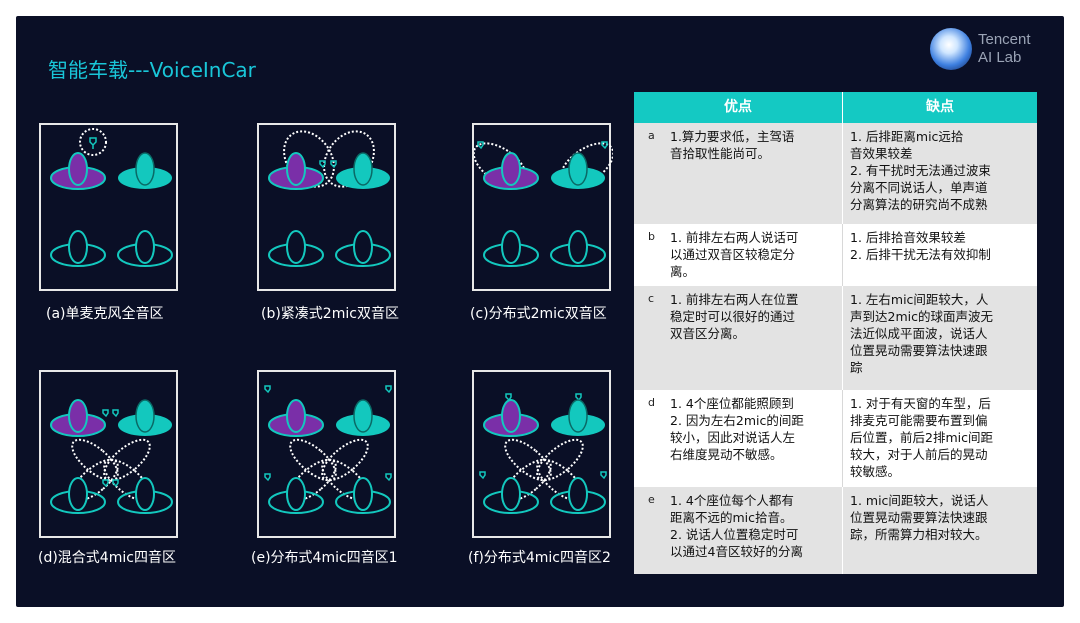  What do you see at coordinates (651, 236) in the screenshot?
I see `row-label: b` at bounding box center [651, 236].